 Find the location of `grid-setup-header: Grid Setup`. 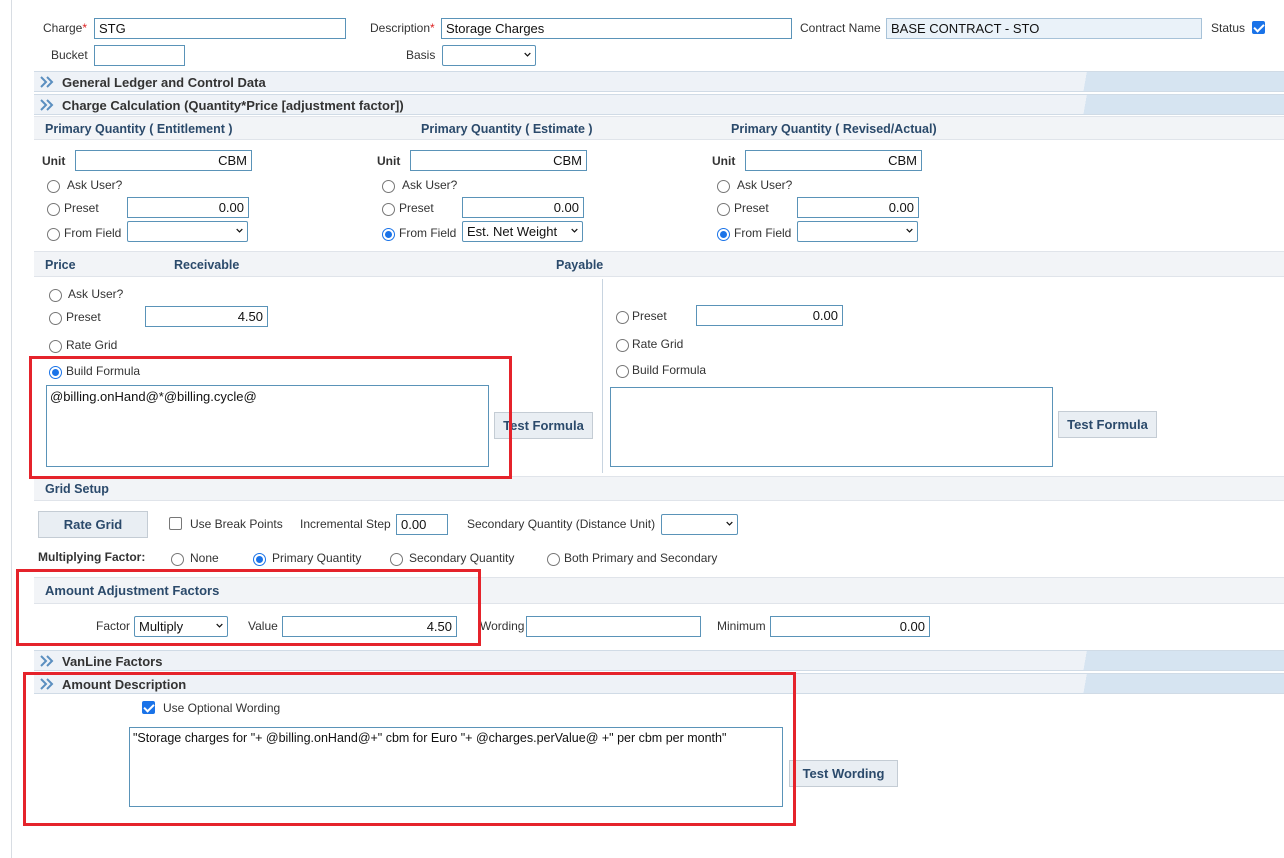

grid-setup-header: Grid Setup is located at coordinates (659, 488).